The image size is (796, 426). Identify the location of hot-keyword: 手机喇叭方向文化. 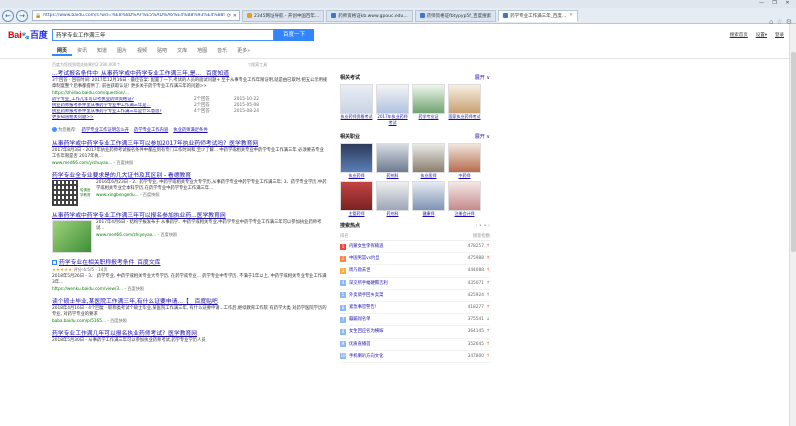
(402, 356).